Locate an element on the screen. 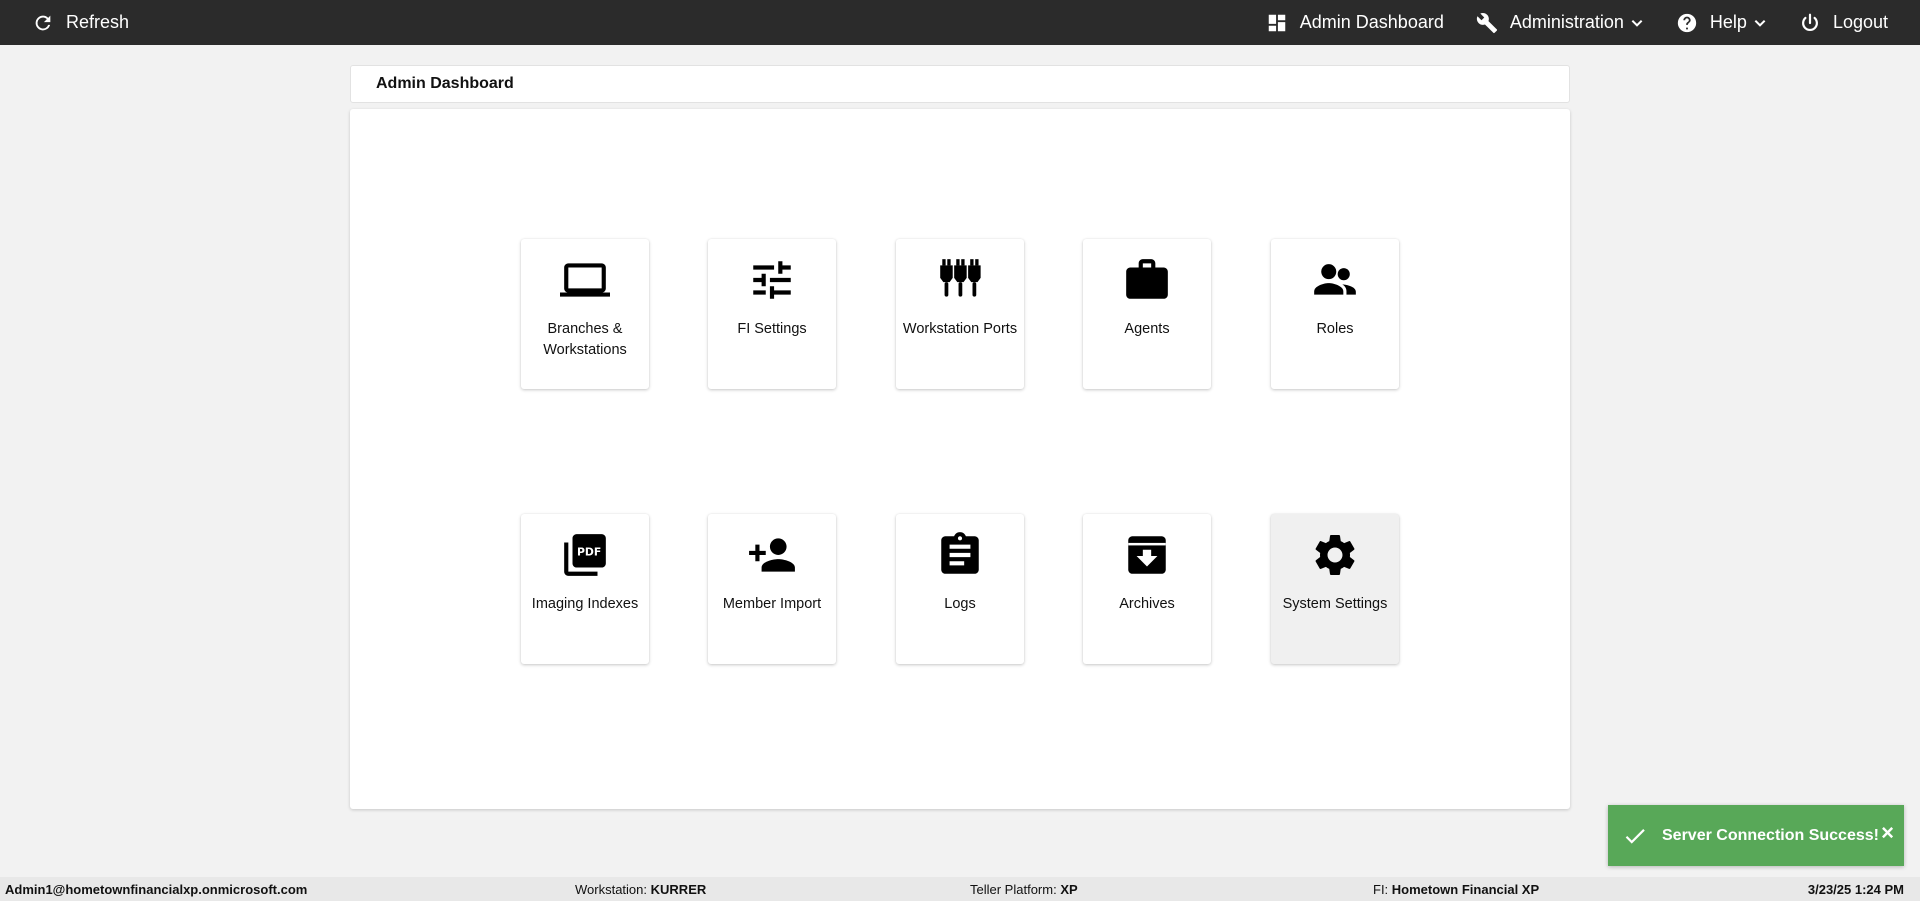 This screenshot has height=901, width=1920. help-icon is located at coordinates (1687, 22).